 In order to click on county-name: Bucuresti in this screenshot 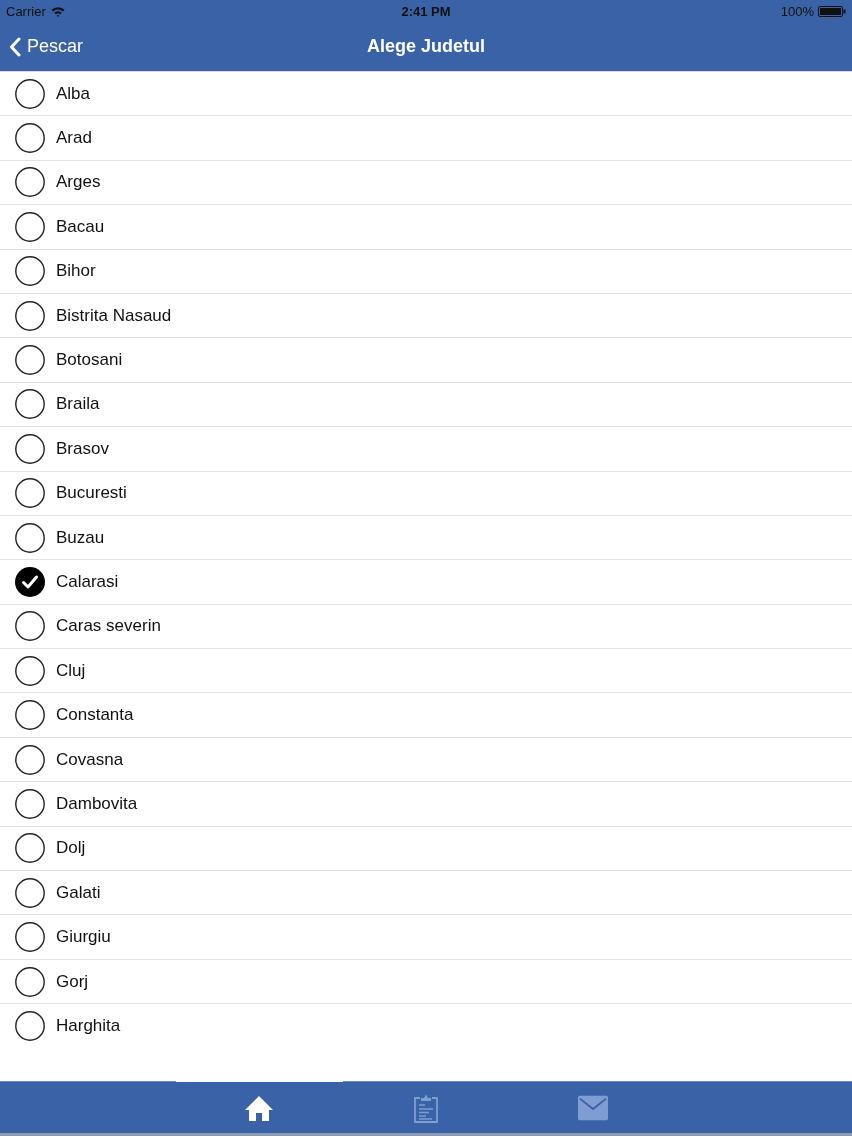, I will do `click(91, 493)`.